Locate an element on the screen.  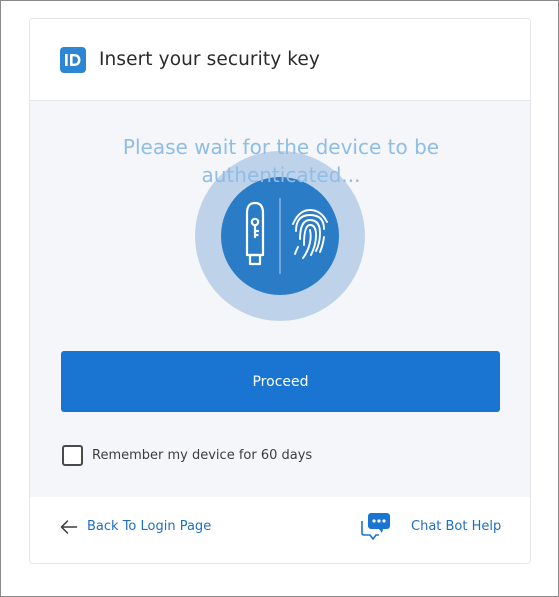
back-link-label: Back To Login Page is located at coordinates (149, 526).